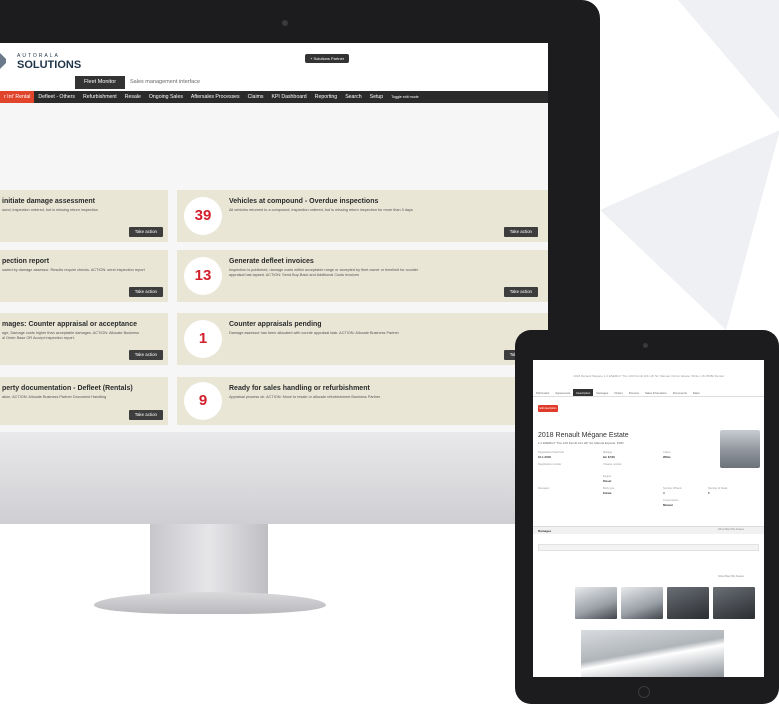  What do you see at coordinates (609, 457) in the screenshot?
I see `field-value: km 8,540` at bounding box center [609, 457].